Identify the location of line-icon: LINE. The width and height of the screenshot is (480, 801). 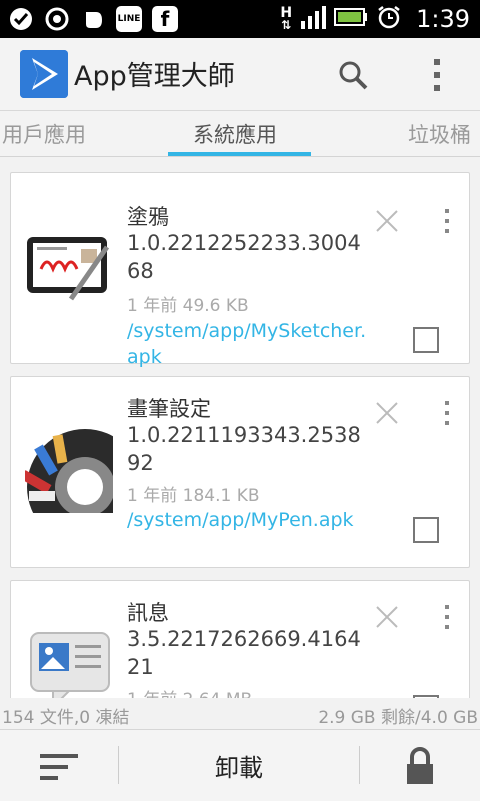
(129, 19).